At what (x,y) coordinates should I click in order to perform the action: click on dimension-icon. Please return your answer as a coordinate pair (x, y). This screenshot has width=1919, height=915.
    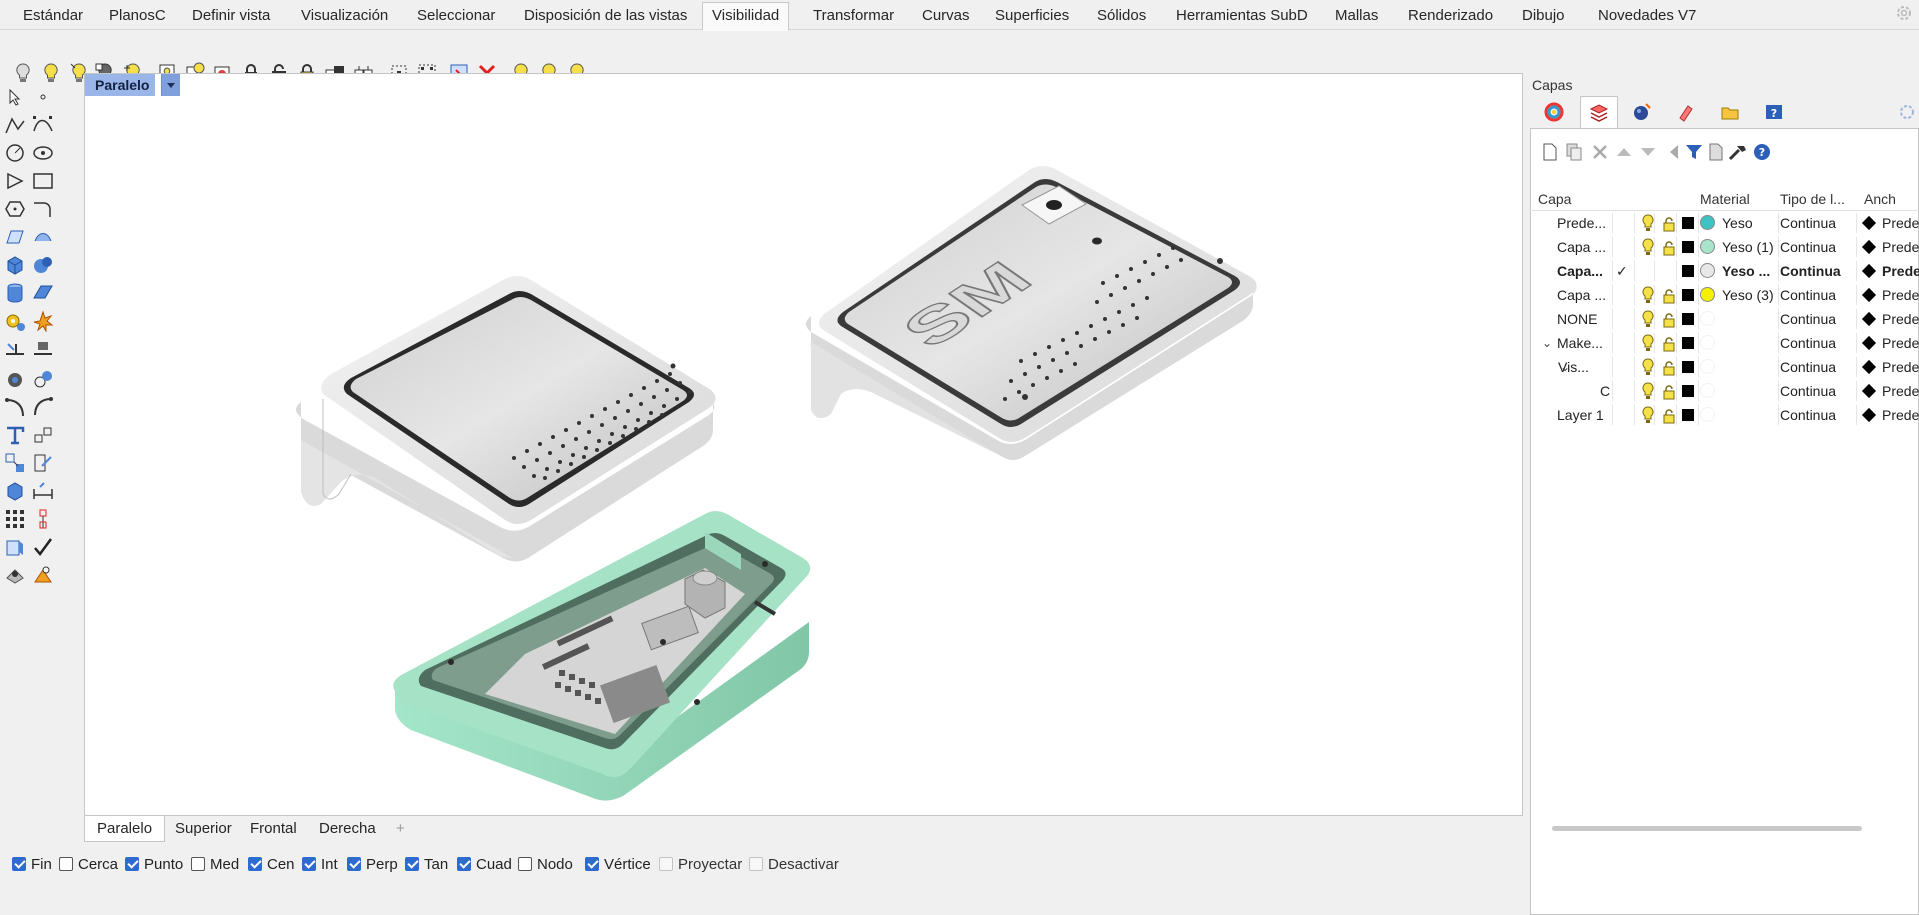
    Looking at the image, I should click on (43, 435).